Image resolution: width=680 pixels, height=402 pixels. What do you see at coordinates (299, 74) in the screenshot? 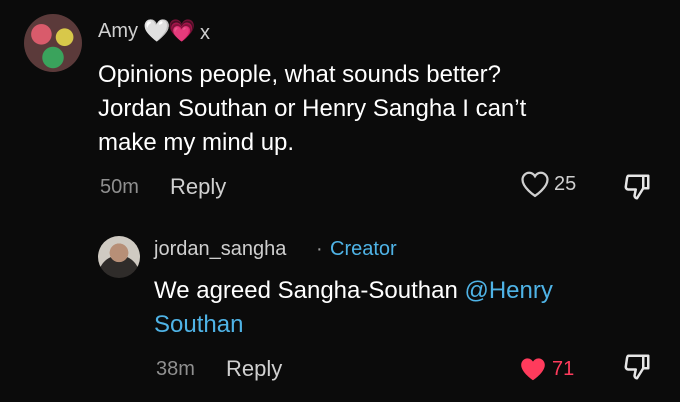
I see `comment-text-line: Opinions people, what sounds better?` at bounding box center [299, 74].